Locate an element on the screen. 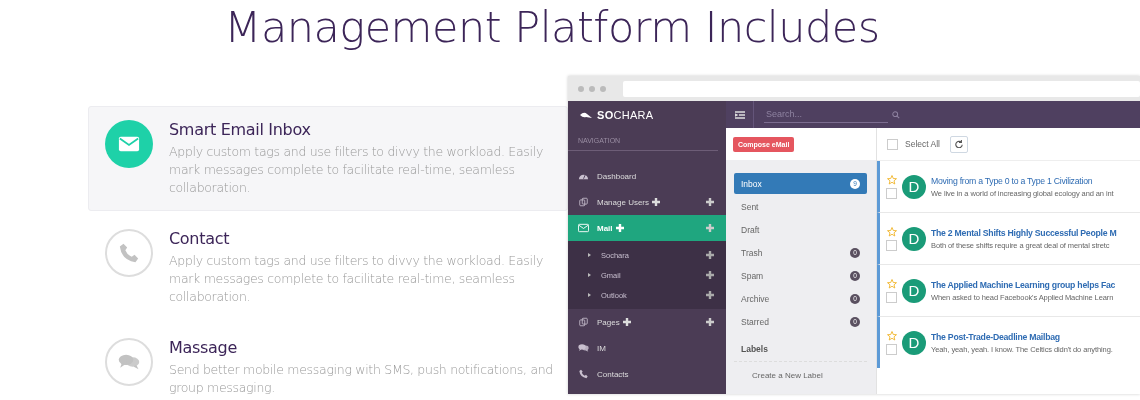 This screenshot has width=1140, height=400. feature-title: Contact is located at coordinates (200, 238).